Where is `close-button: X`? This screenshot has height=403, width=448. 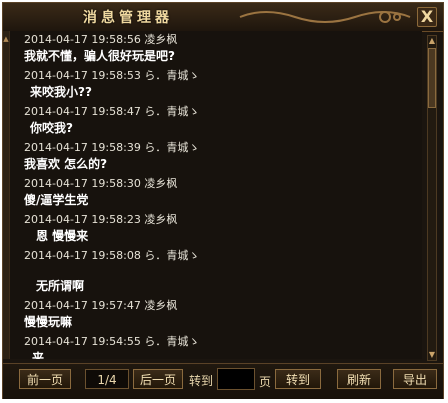 close-button: X is located at coordinates (427, 17).